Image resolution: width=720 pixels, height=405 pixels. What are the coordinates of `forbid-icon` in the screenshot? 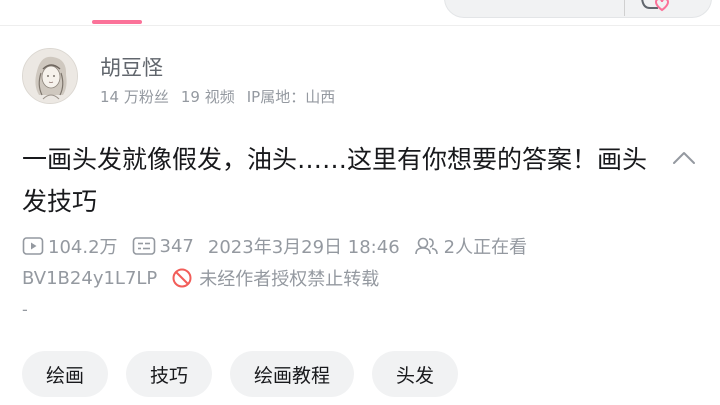 It's located at (182, 278).